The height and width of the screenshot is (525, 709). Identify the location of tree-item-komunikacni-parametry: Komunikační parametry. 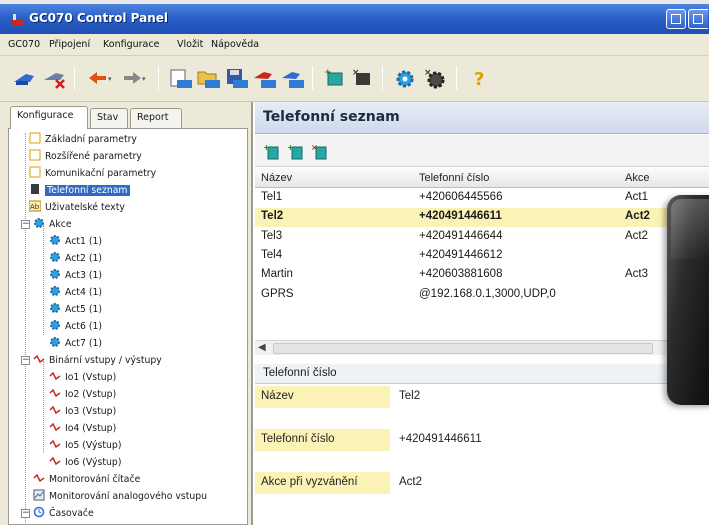
(92, 173).